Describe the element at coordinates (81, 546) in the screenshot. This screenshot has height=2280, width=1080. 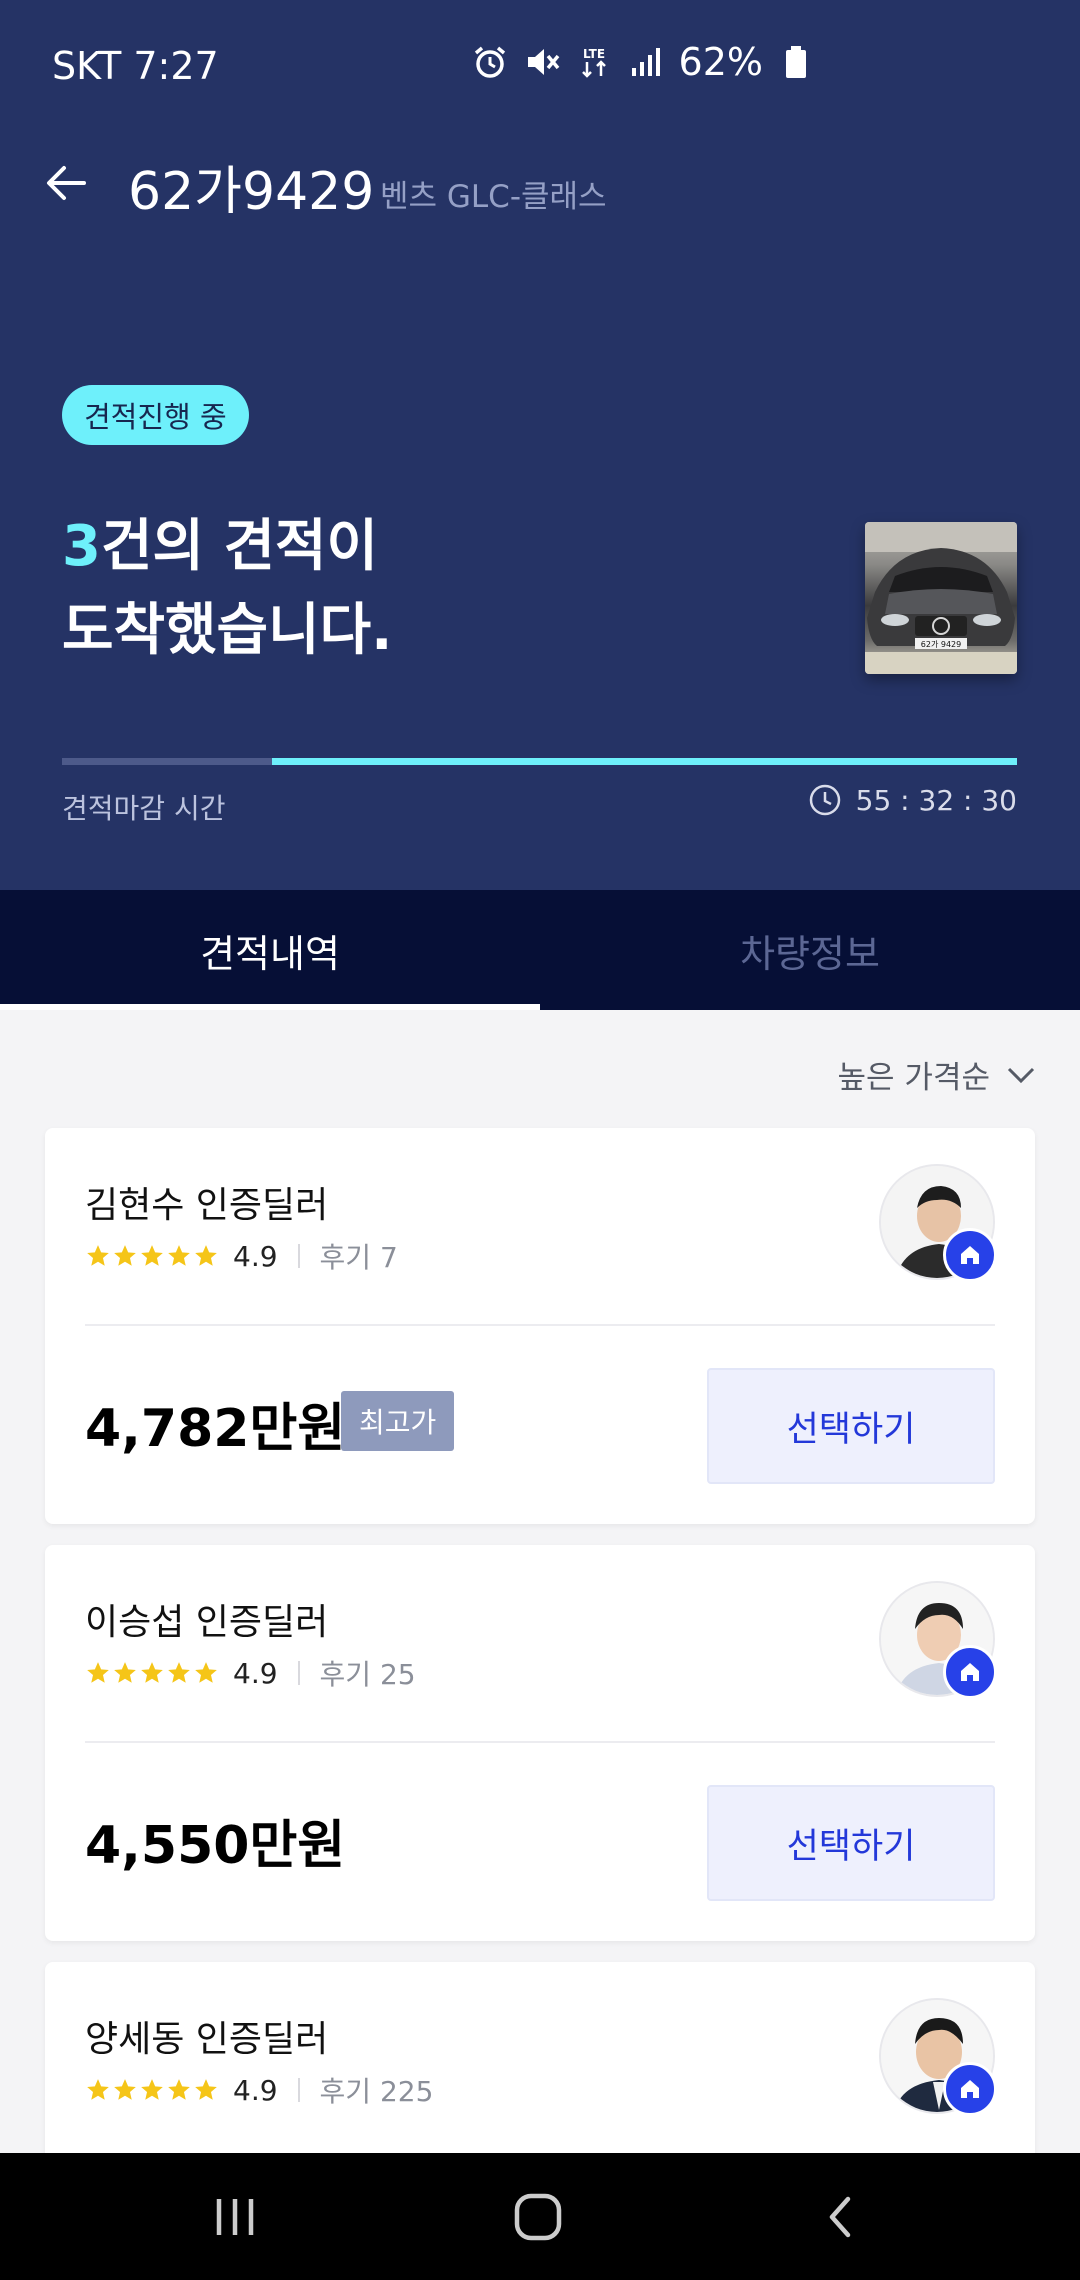
I see `quote-count: 3` at that location.